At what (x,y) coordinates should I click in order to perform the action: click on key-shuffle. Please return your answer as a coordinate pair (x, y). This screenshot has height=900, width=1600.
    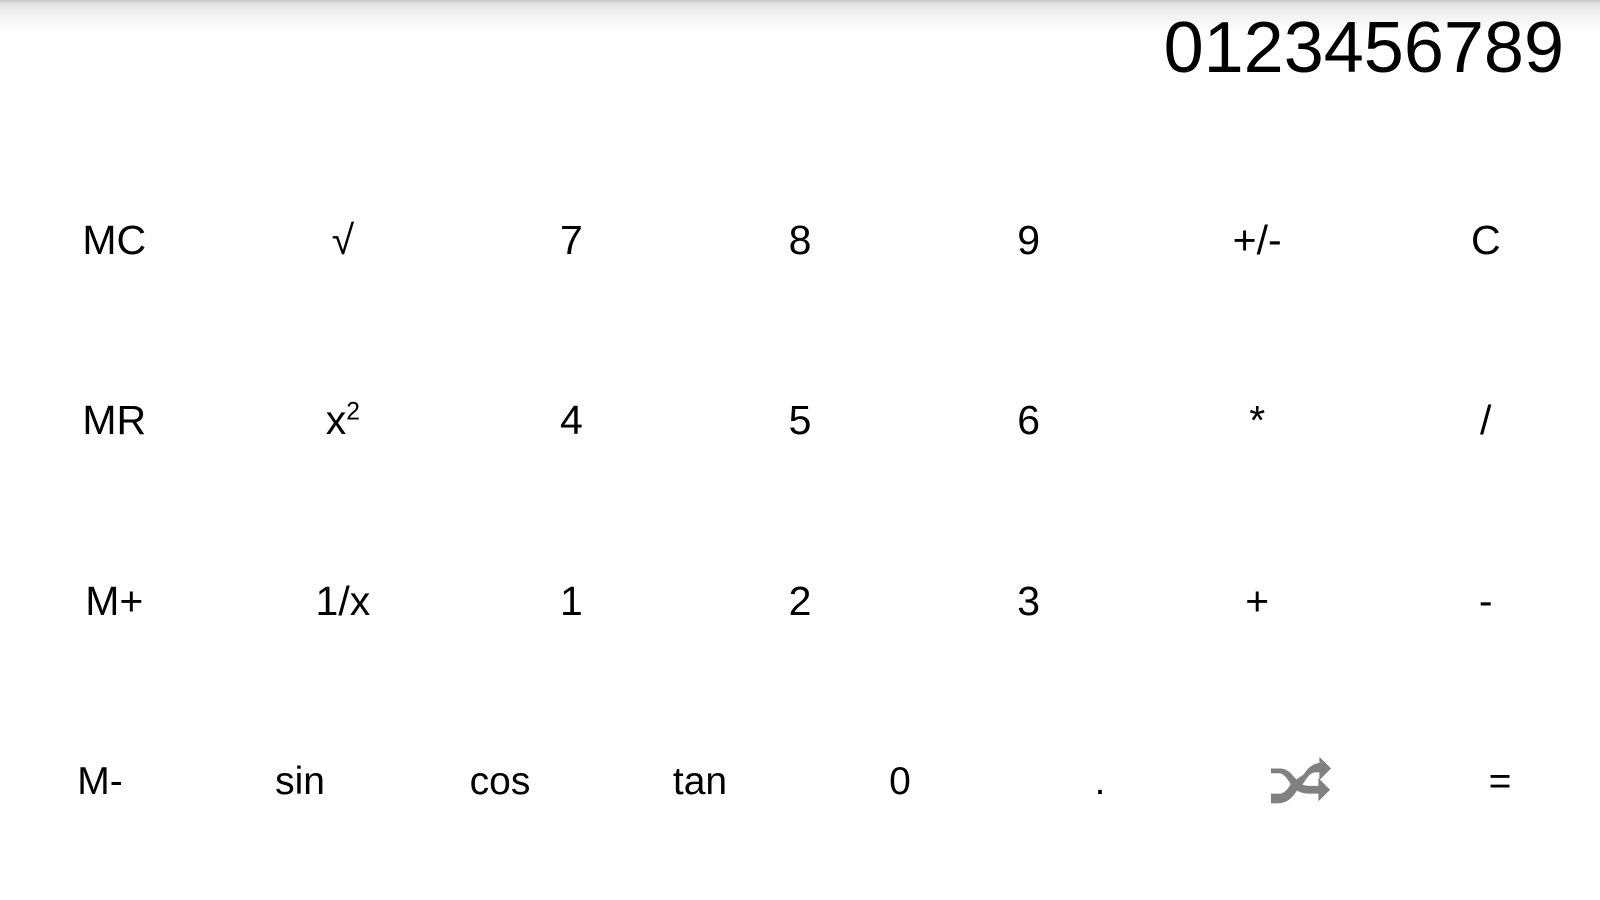
    Looking at the image, I should click on (1300, 782).